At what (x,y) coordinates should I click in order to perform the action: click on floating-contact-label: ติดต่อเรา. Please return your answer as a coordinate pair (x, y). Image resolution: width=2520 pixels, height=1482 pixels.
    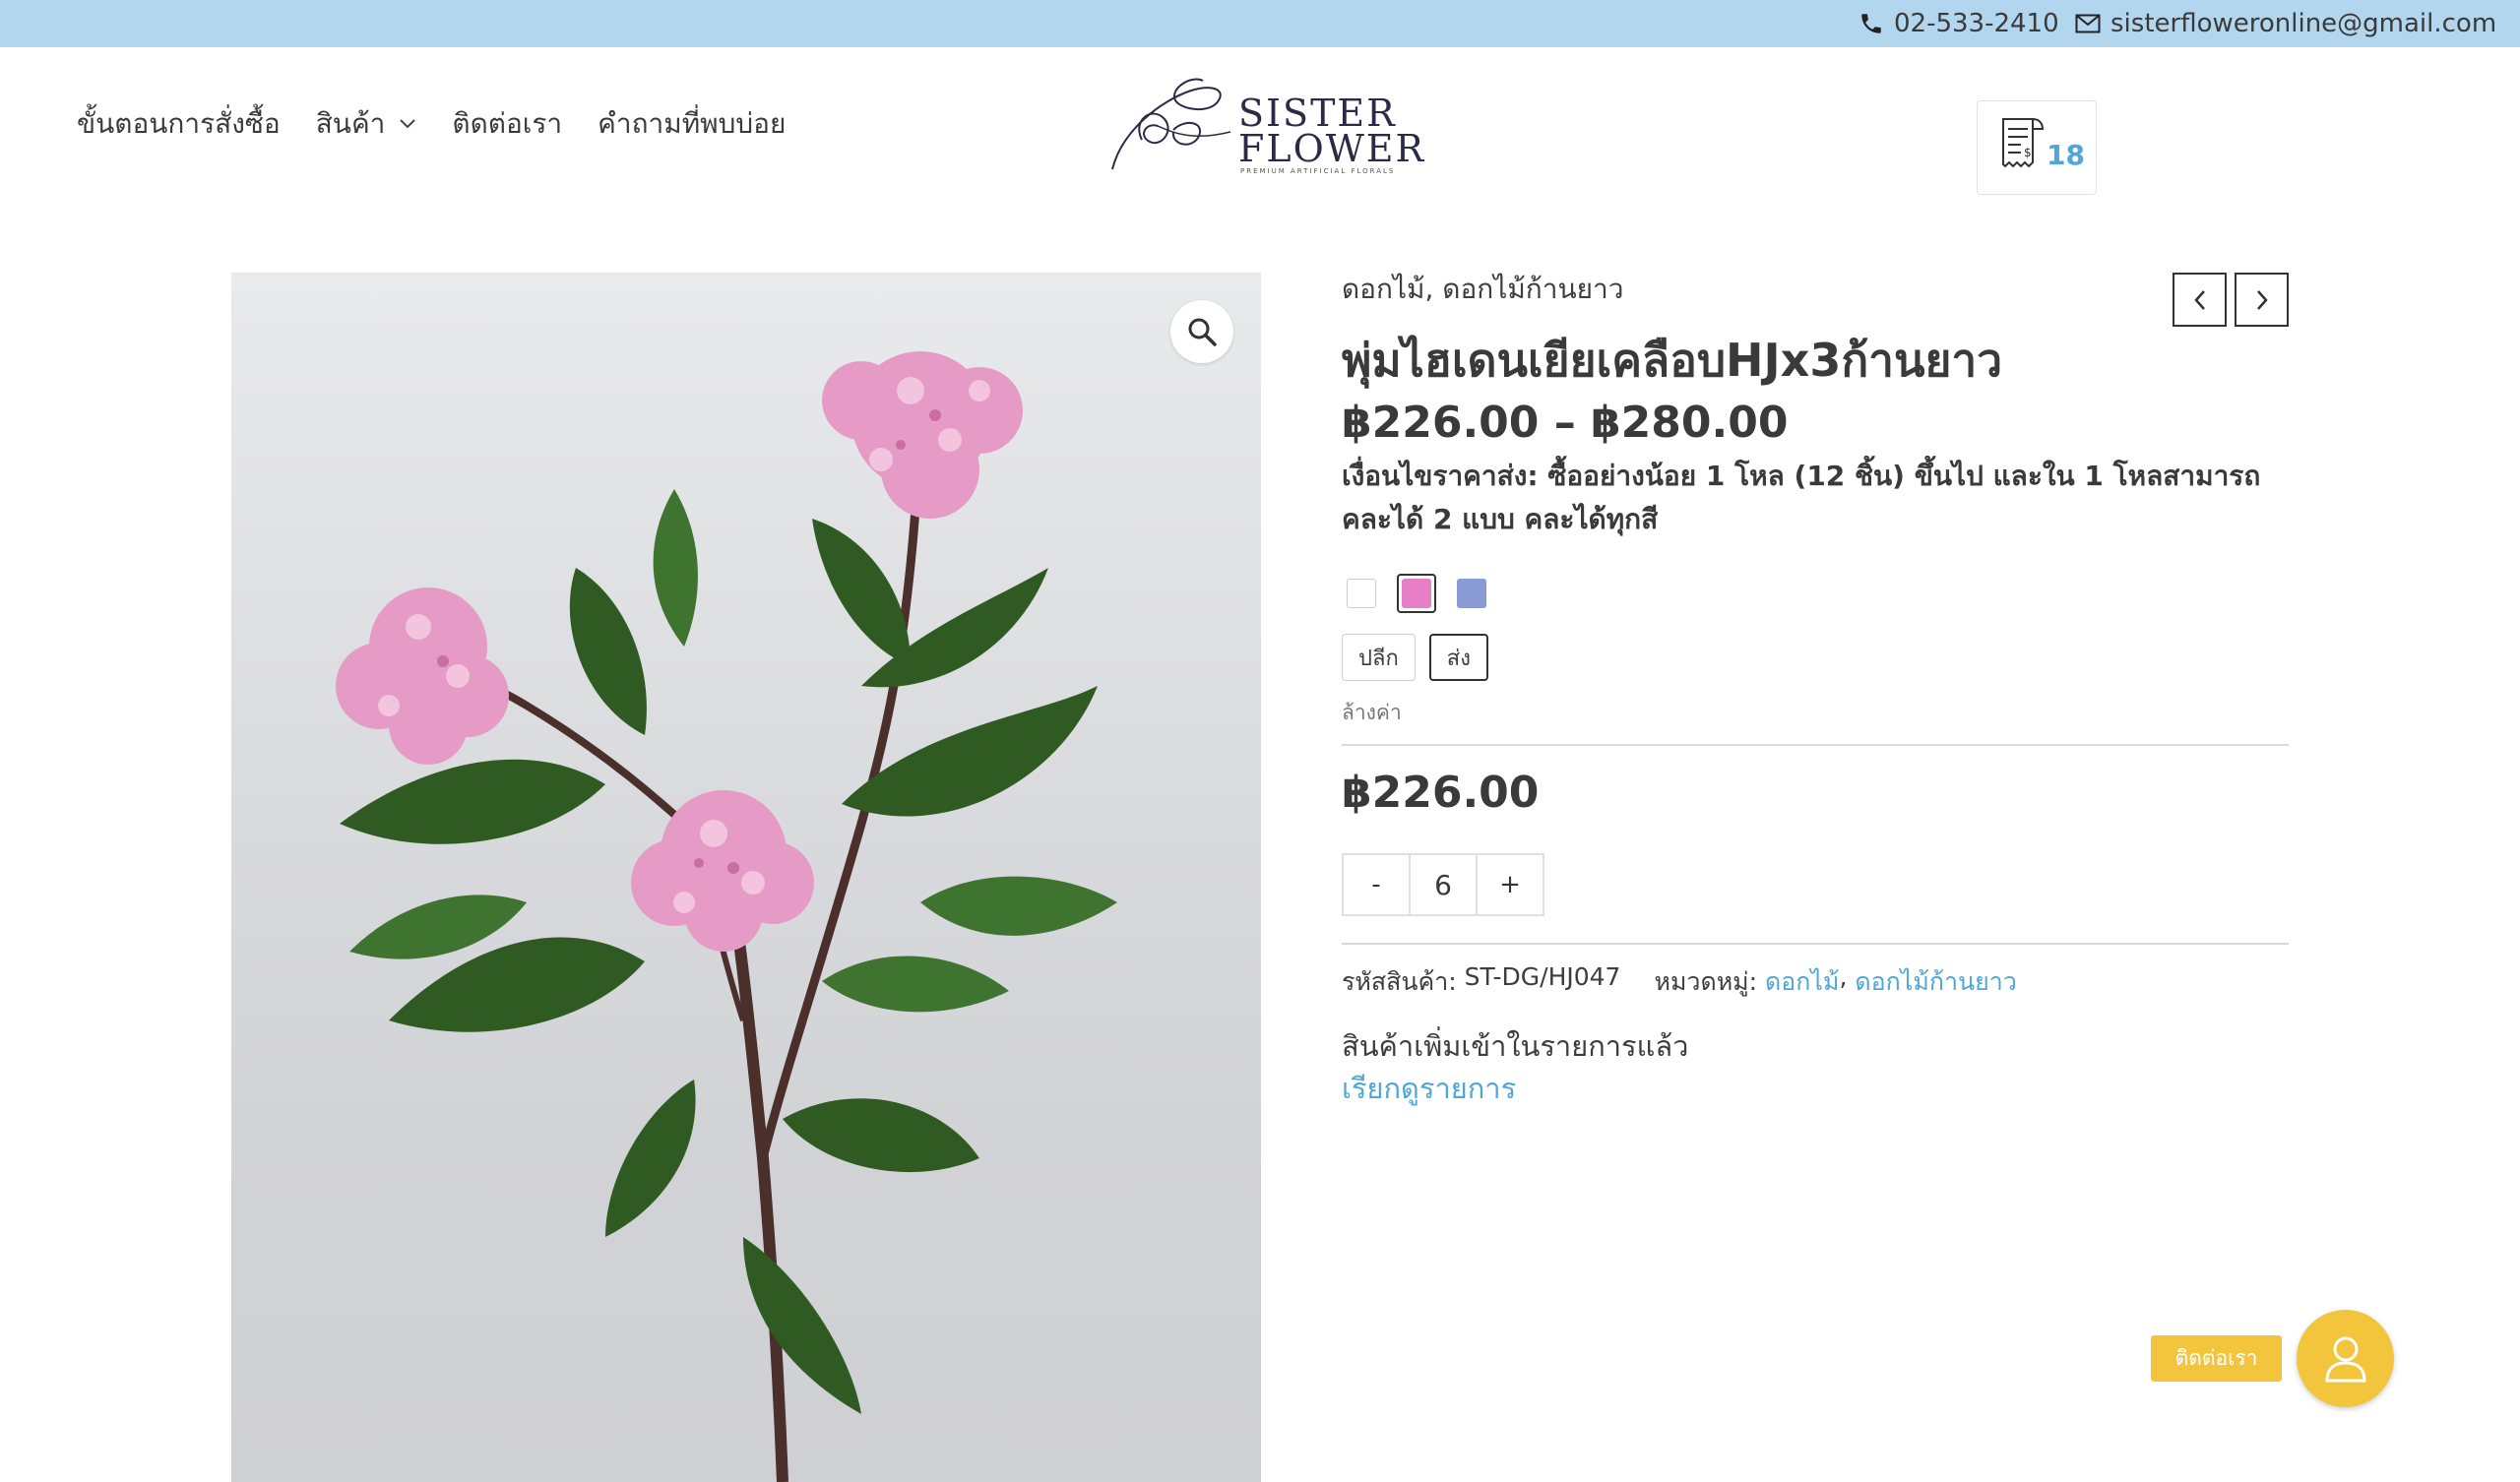
    Looking at the image, I should click on (2216, 1358).